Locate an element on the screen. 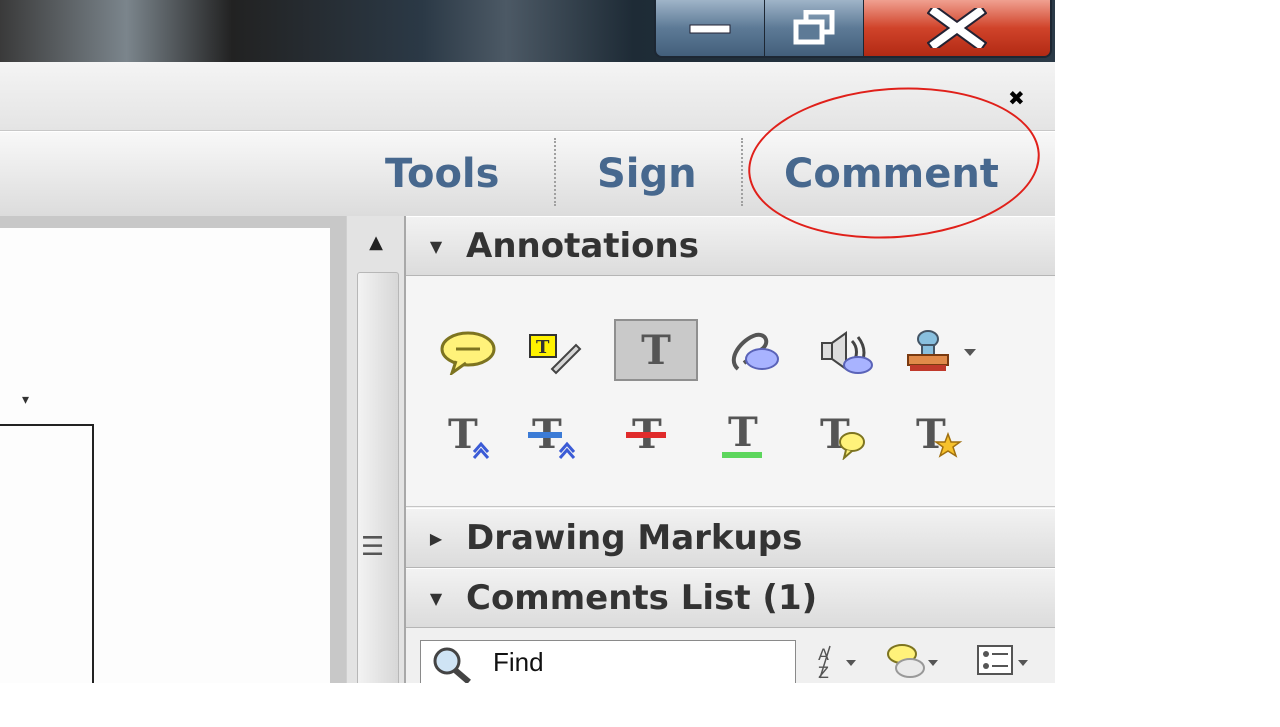 Image resolution: width=1280 pixels, height=727 pixels. tab-tools-label: Tools is located at coordinates (442, 174).